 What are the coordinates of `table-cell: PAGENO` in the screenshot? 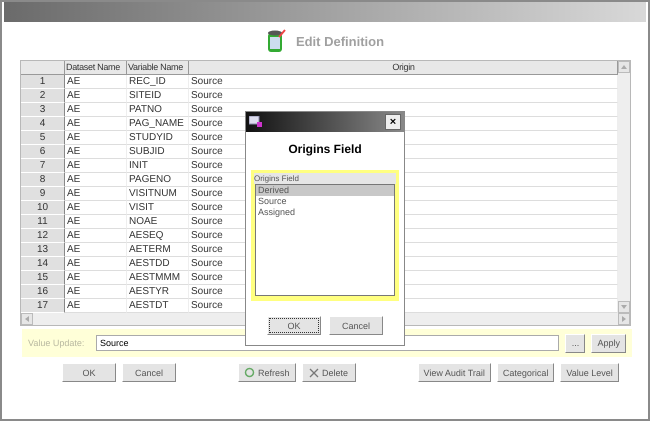 It's located at (158, 180).